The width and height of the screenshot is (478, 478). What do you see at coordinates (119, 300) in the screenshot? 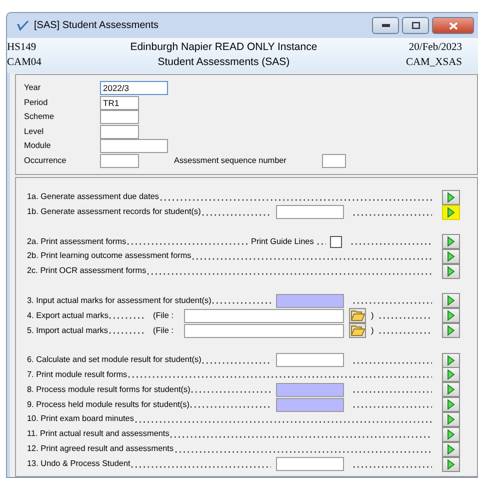
I see `action-label: 3. Input actual marks for assessment for student(s)` at bounding box center [119, 300].